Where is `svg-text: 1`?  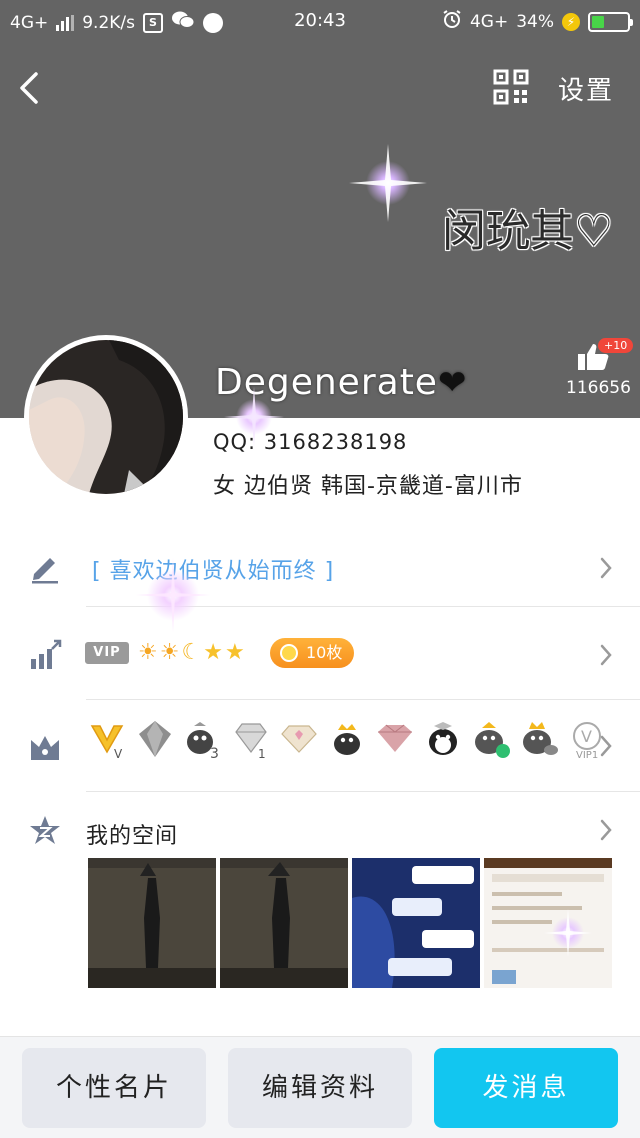
svg-text: 1 is located at coordinates (262, 753).